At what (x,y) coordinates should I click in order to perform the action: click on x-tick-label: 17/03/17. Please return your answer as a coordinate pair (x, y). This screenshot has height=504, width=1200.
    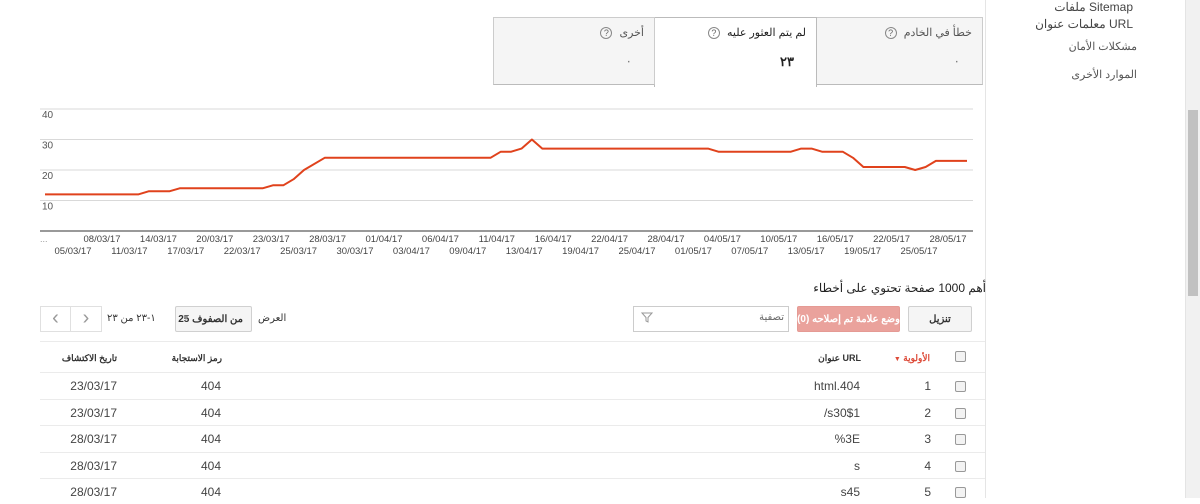
    Looking at the image, I should click on (185, 251).